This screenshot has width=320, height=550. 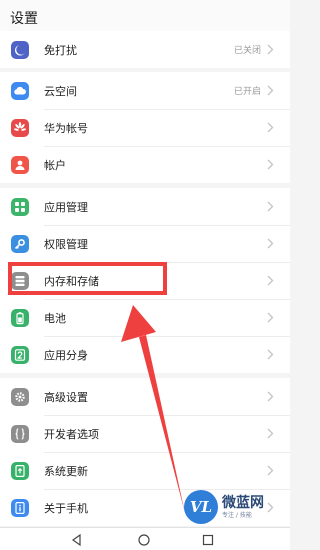 I want to click on settings-row-battery: 电池, so click(x=145, y=317).